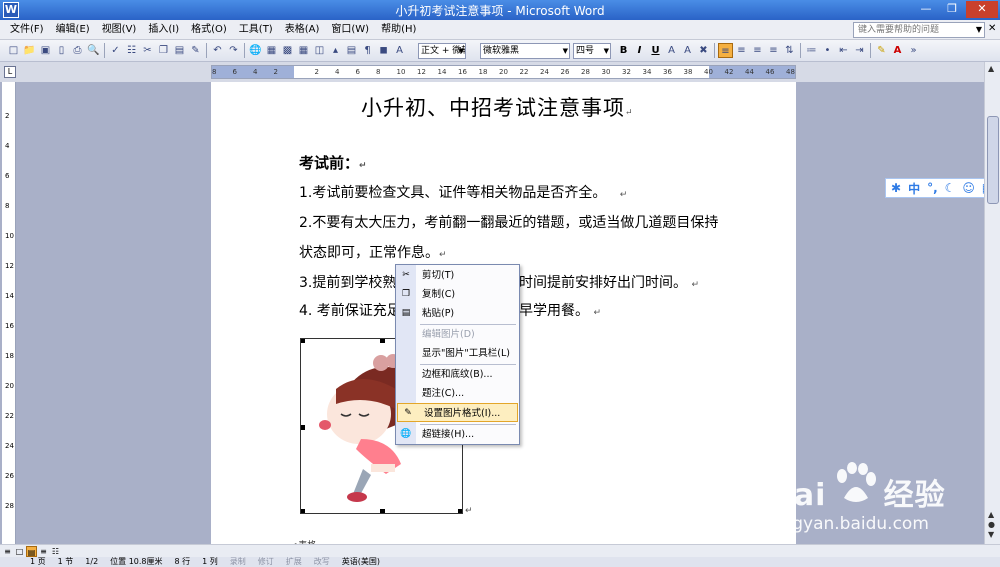  What do you see at coordinates (843, 50) in the screenshot?
I see `decrease-indent-icon: ⇤` at bounding box center [843, 50].